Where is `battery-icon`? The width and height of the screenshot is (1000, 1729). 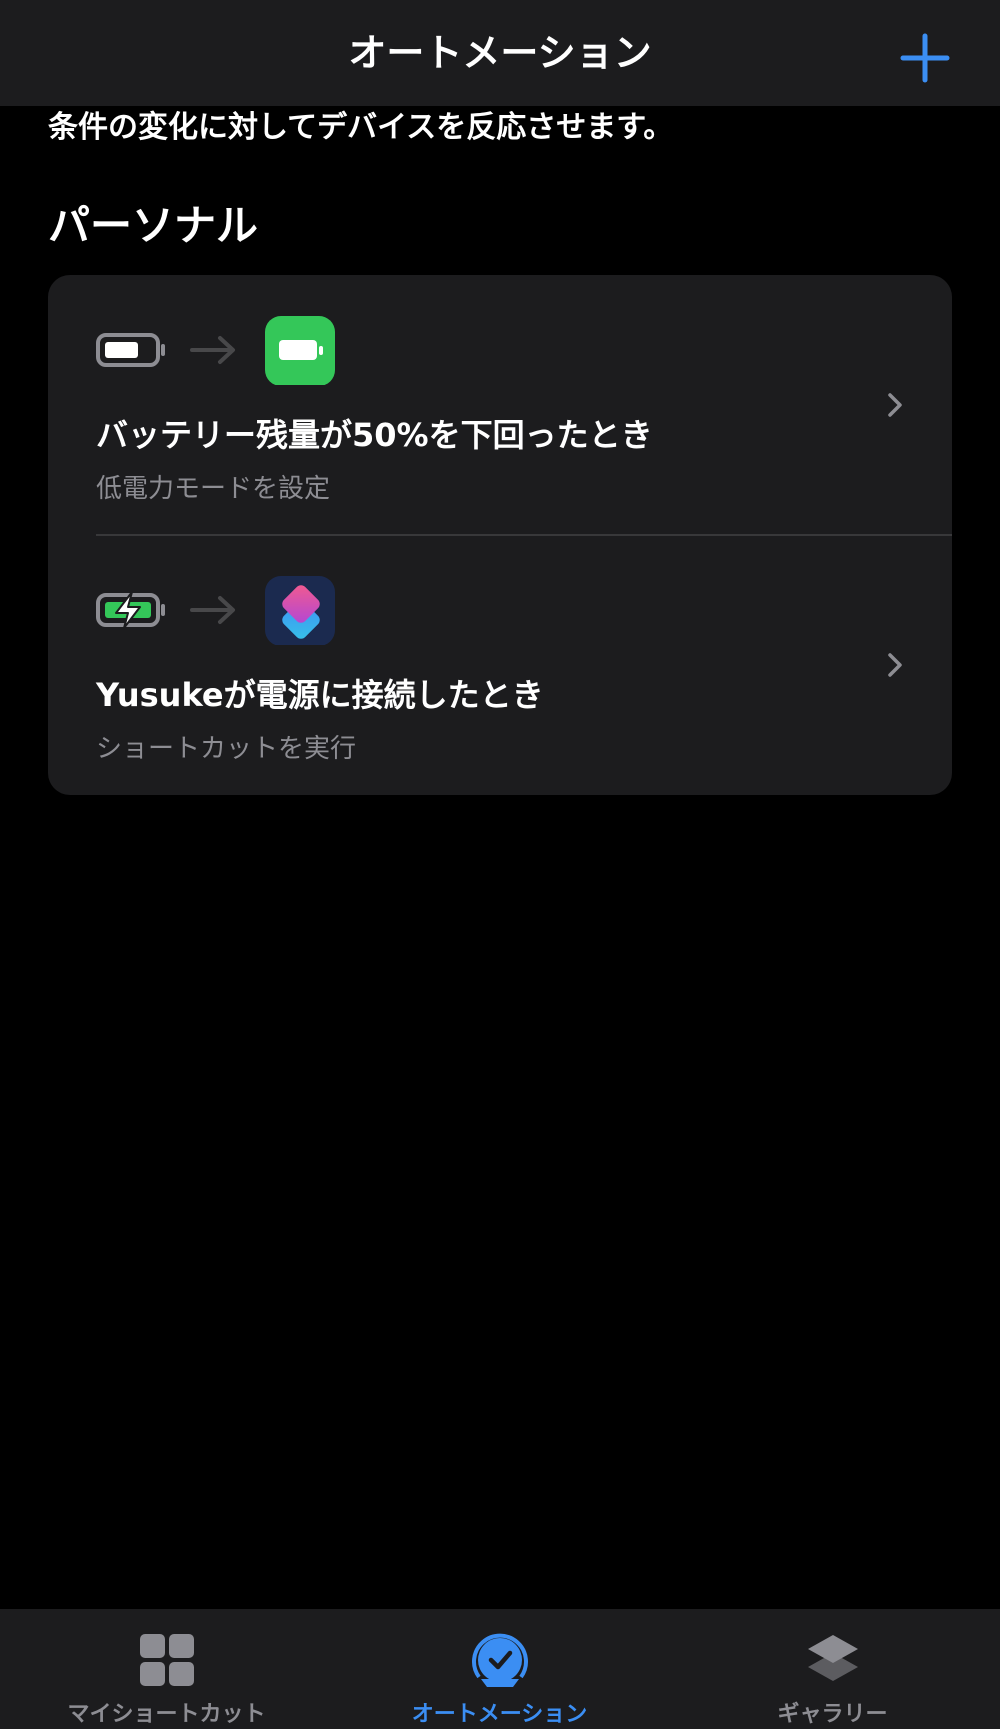
battery-icon is located at coordinates (130, 350).